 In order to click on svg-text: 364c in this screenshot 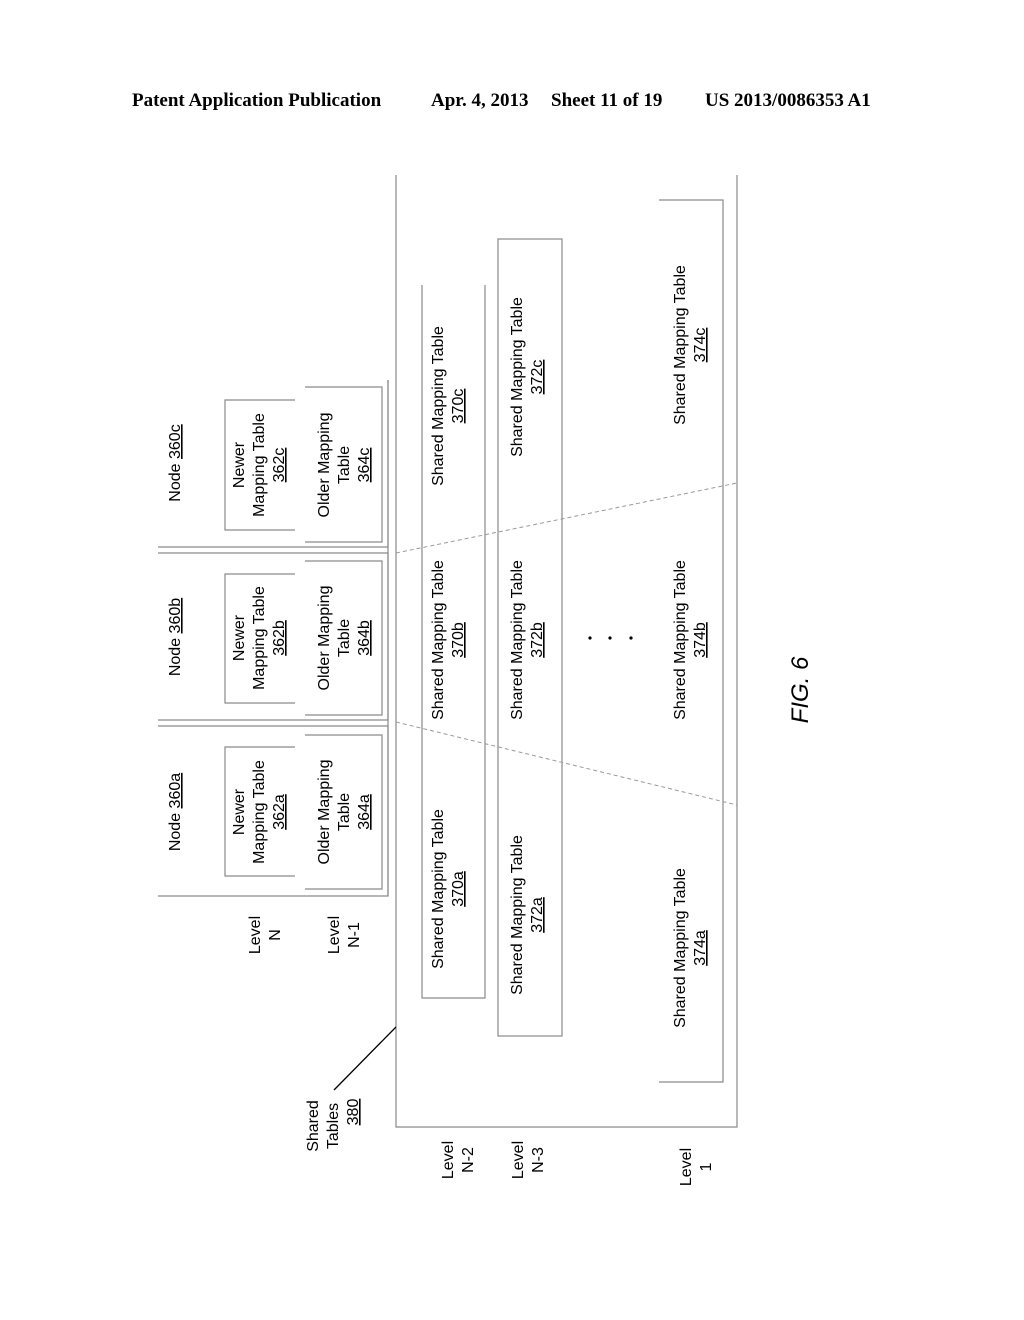, I will do `click(364, 465)`.